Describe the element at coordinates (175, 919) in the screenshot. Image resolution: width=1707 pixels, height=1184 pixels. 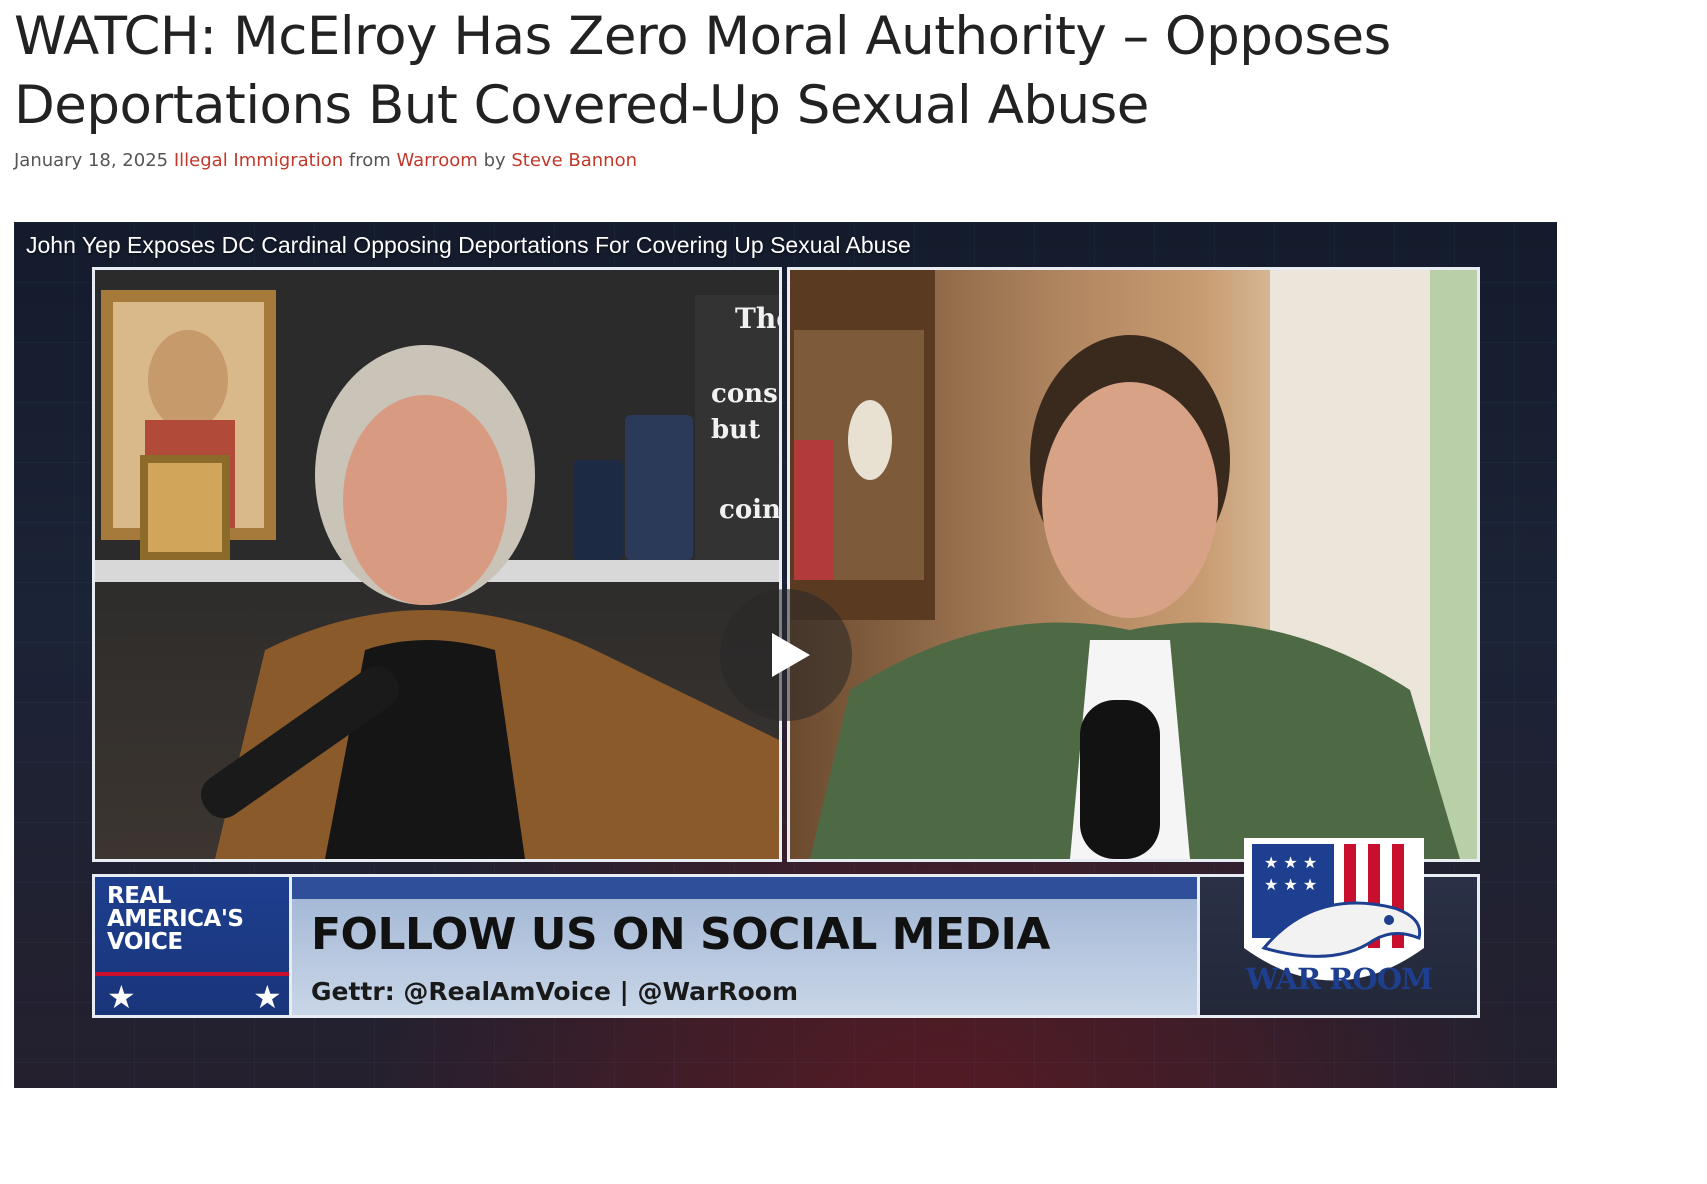
I see `network-logo-text: REAL AMERICA'S VOICE` at that location.